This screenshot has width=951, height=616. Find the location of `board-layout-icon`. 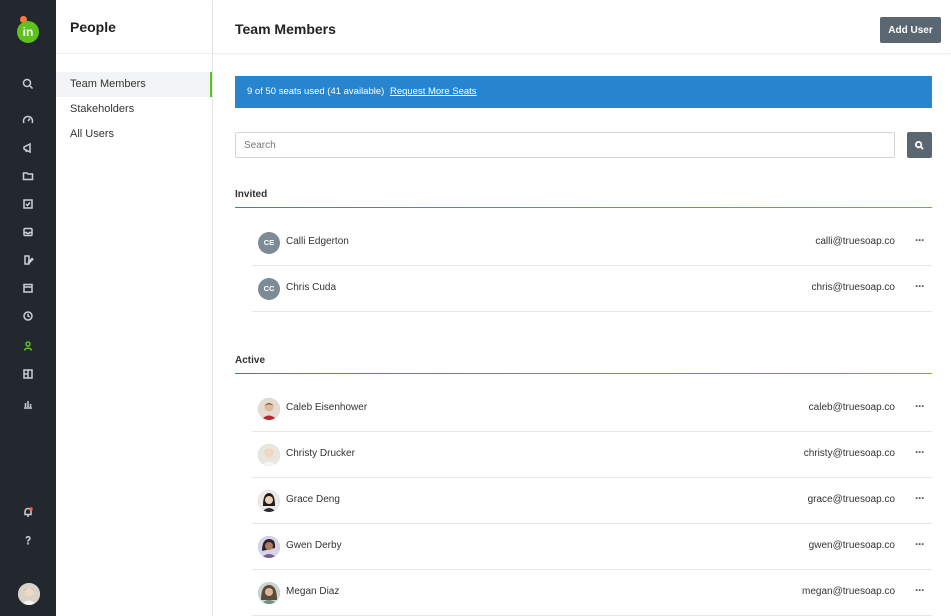

board-layout-icon is located at coordinates (28, 374).